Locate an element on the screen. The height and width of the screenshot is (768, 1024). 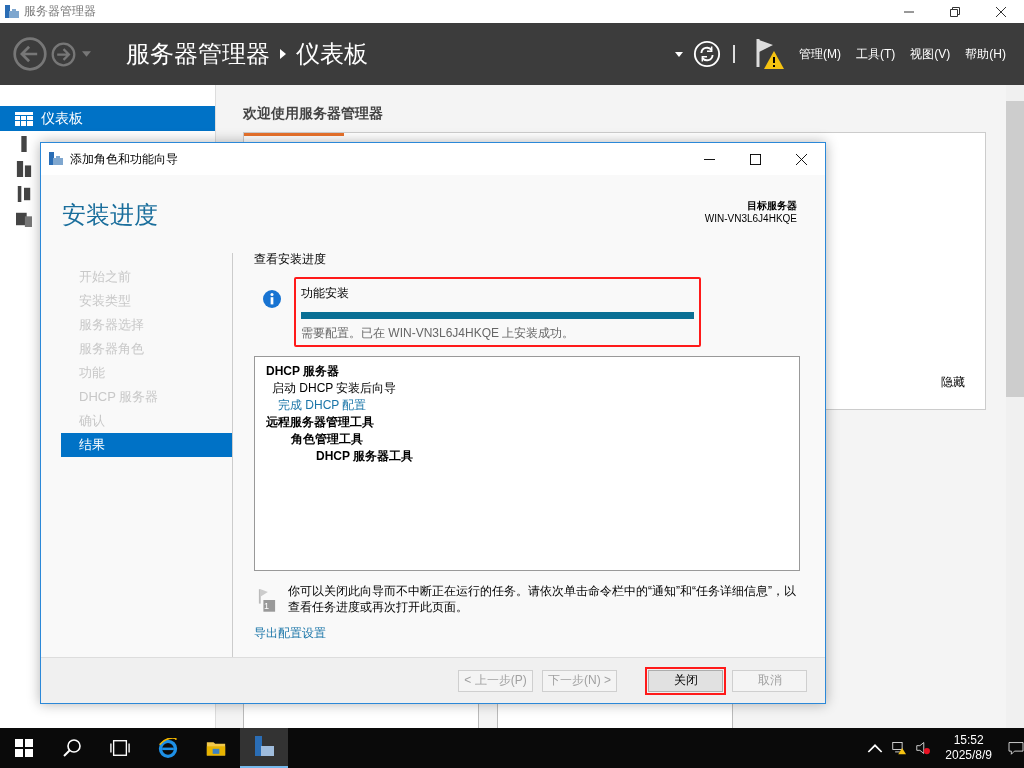
window-title: 服务器管理器 is located at coordinates (60, 11).